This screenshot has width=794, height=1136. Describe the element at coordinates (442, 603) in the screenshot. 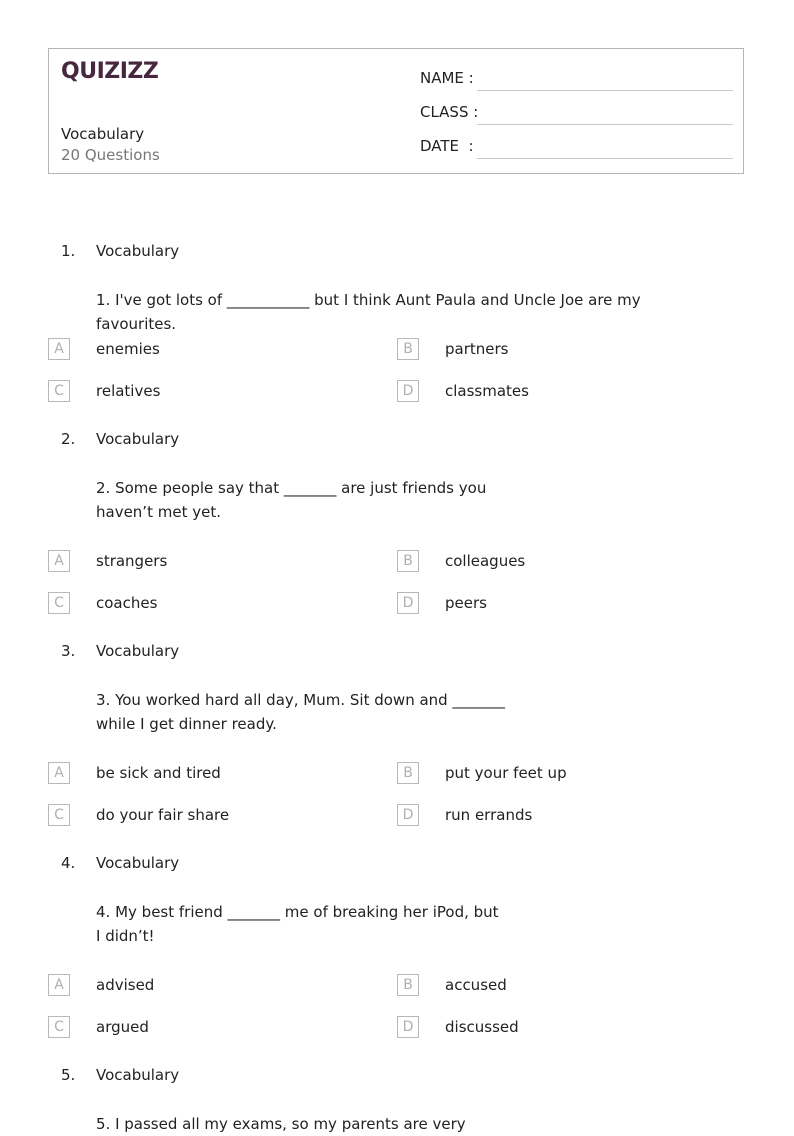

I see `option-d: D peers` at that location.